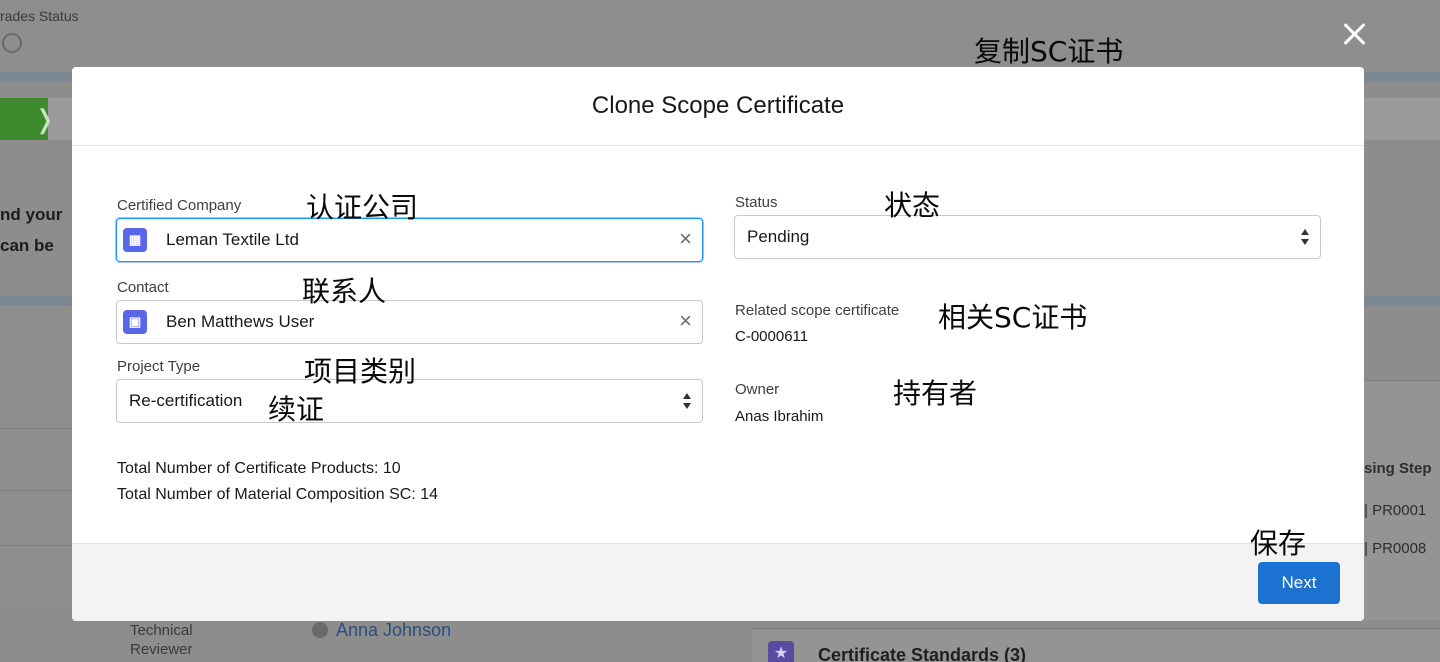  I want to click on company-icon: ▦, so click(135, 240).